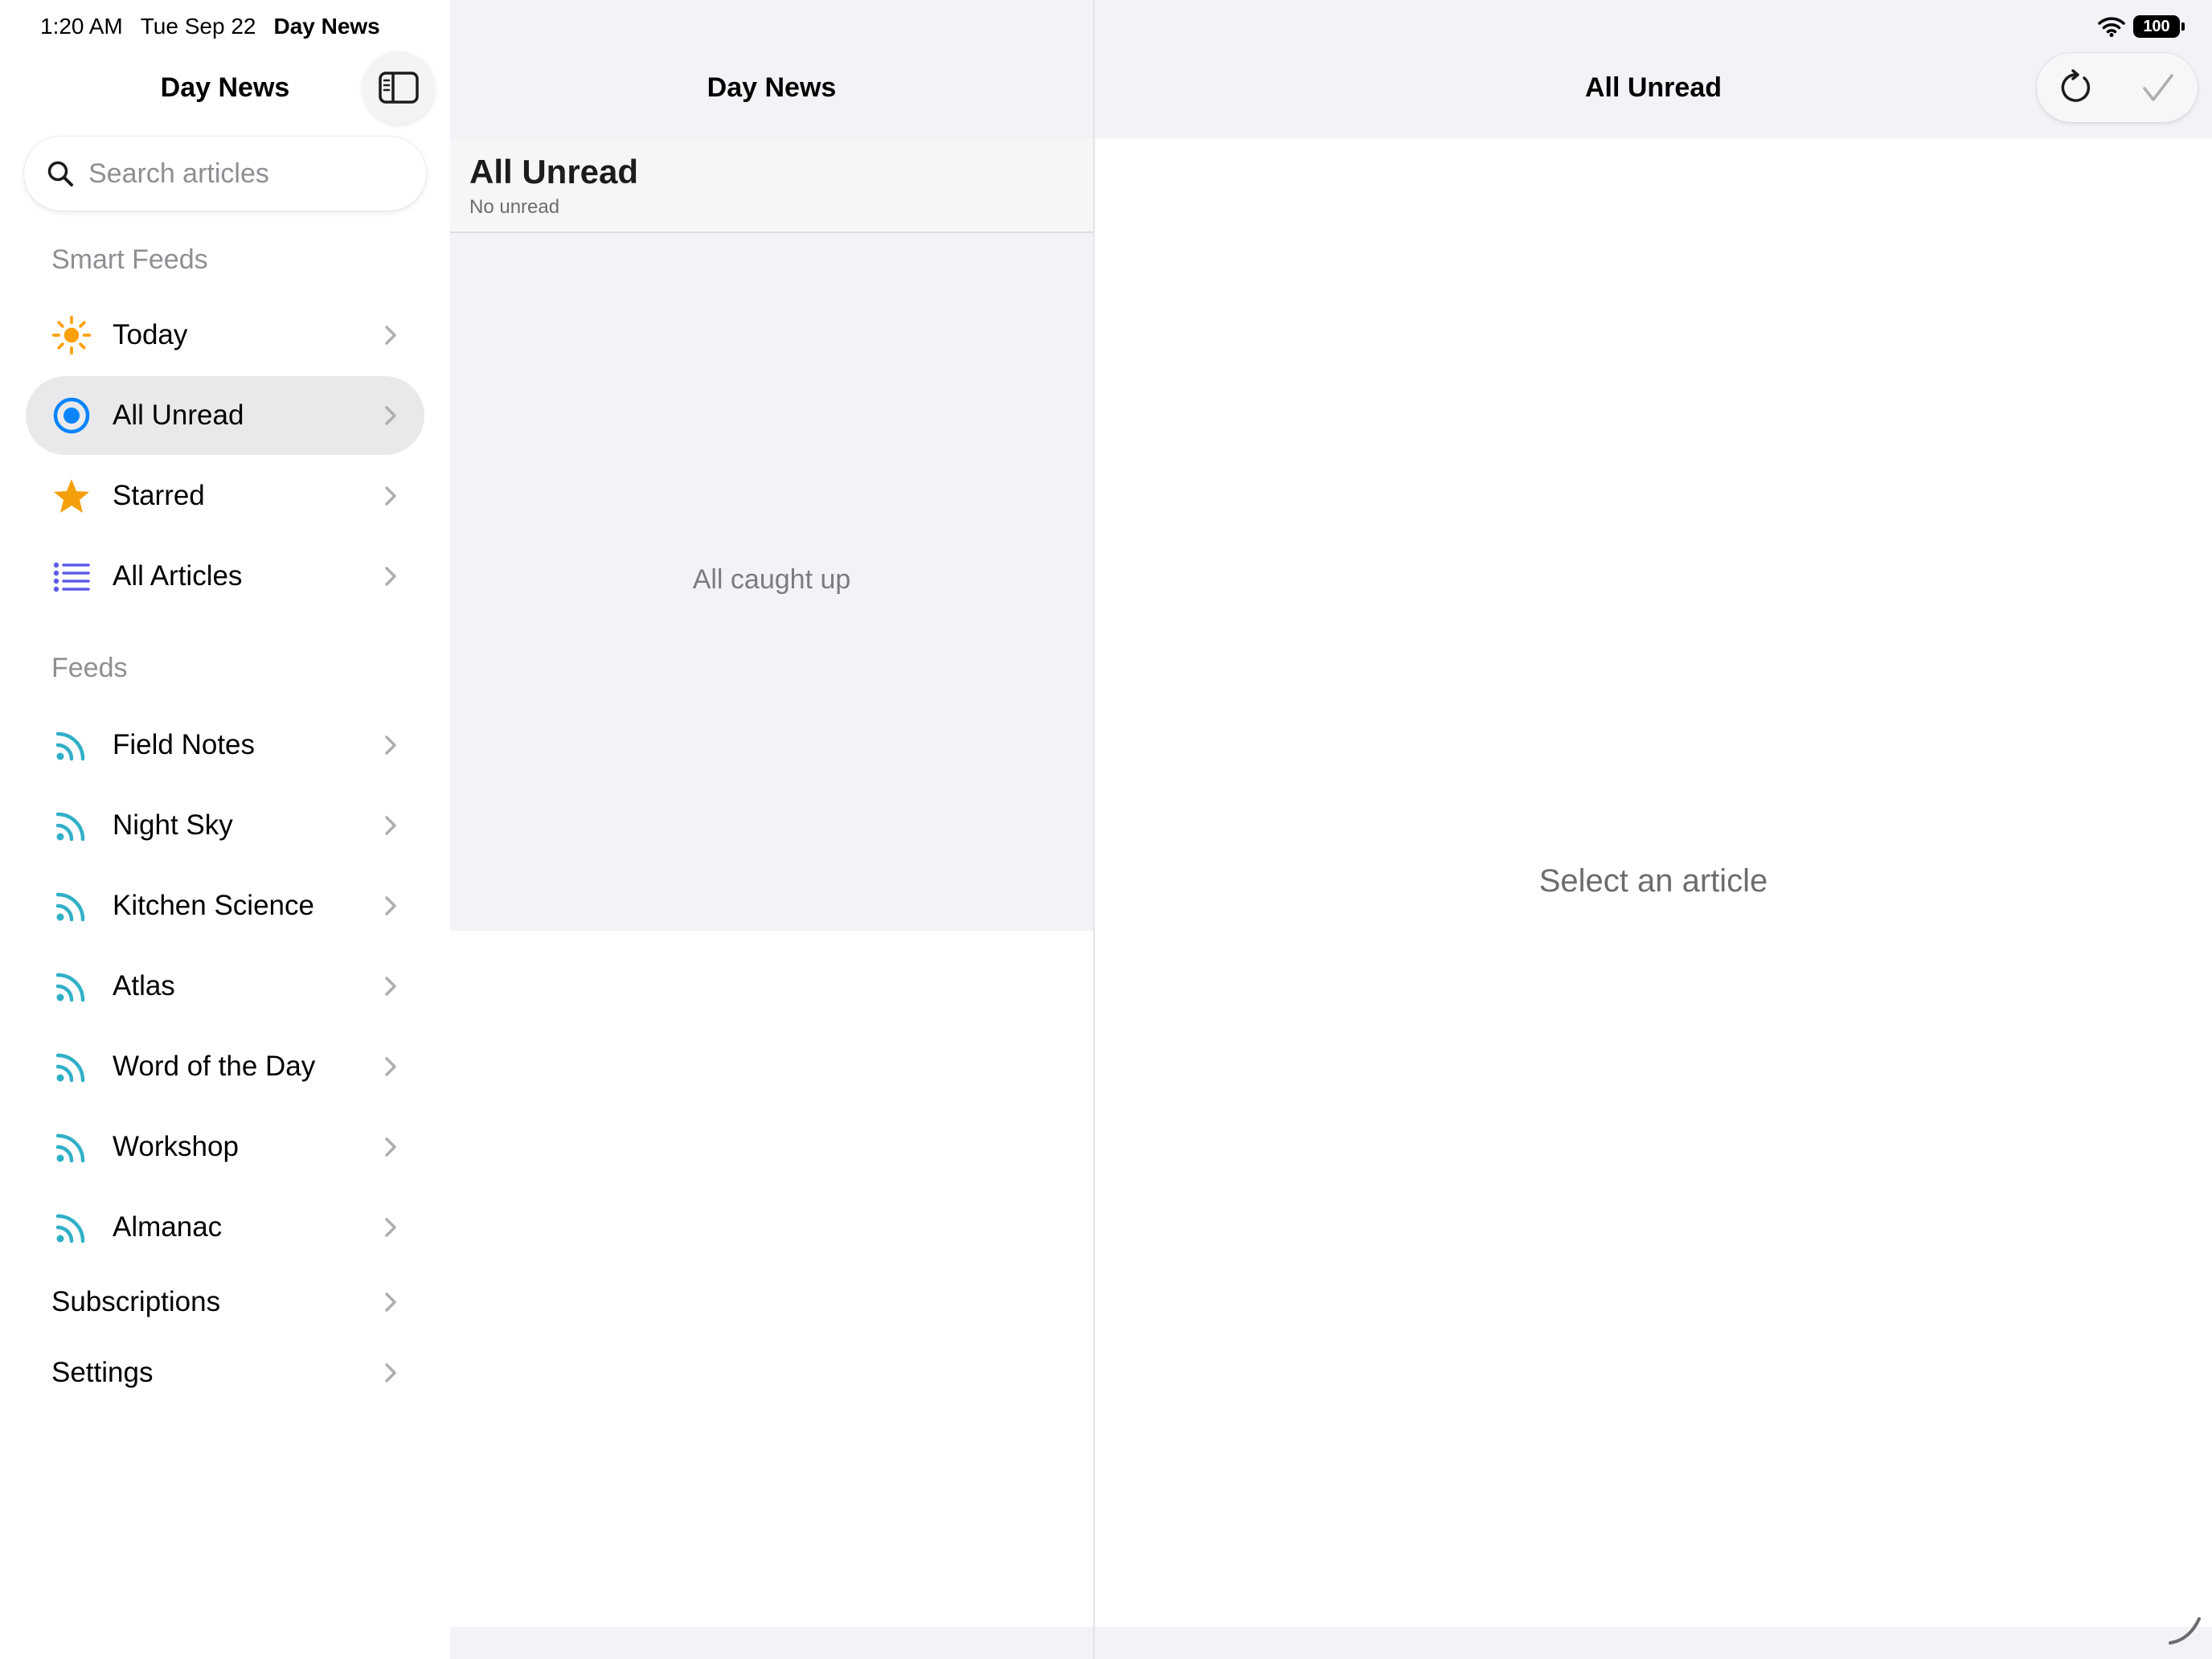  I want to click on star-icon, so click(71, 496).